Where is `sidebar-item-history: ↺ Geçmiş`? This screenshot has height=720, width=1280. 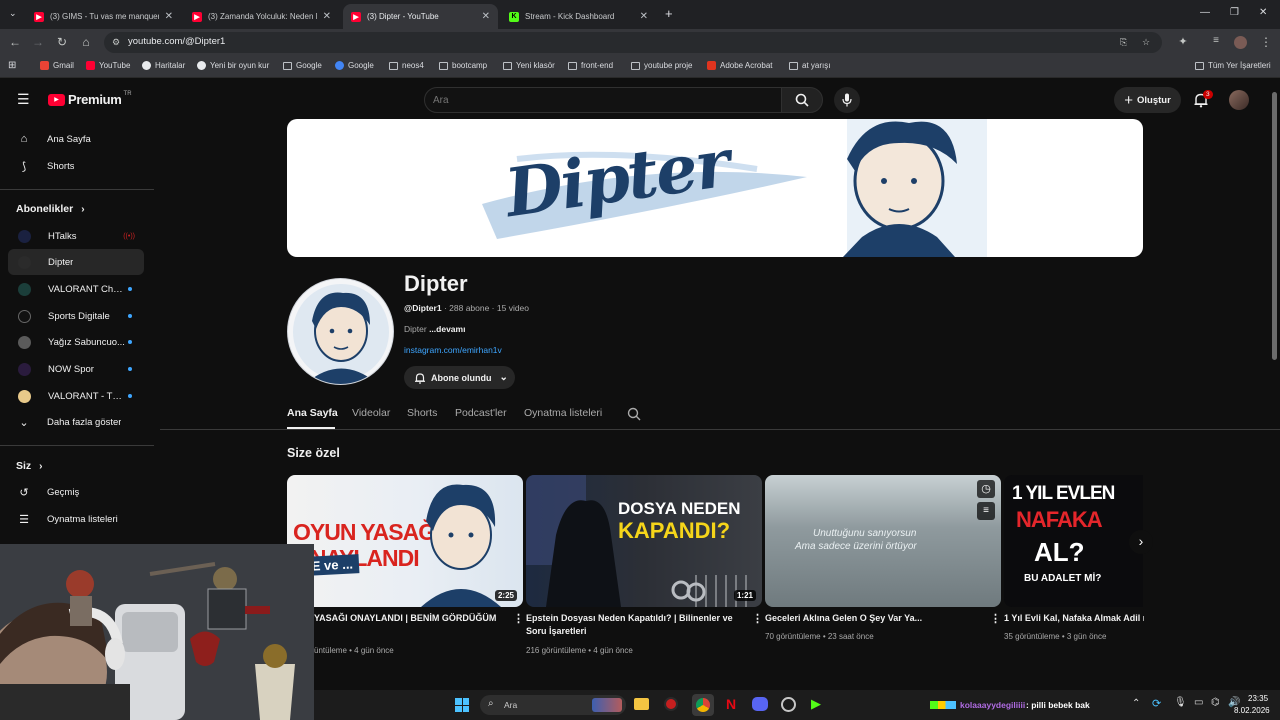 sidebar-item-history: ↺ Geçmiş is located at coordinates (76, 492).